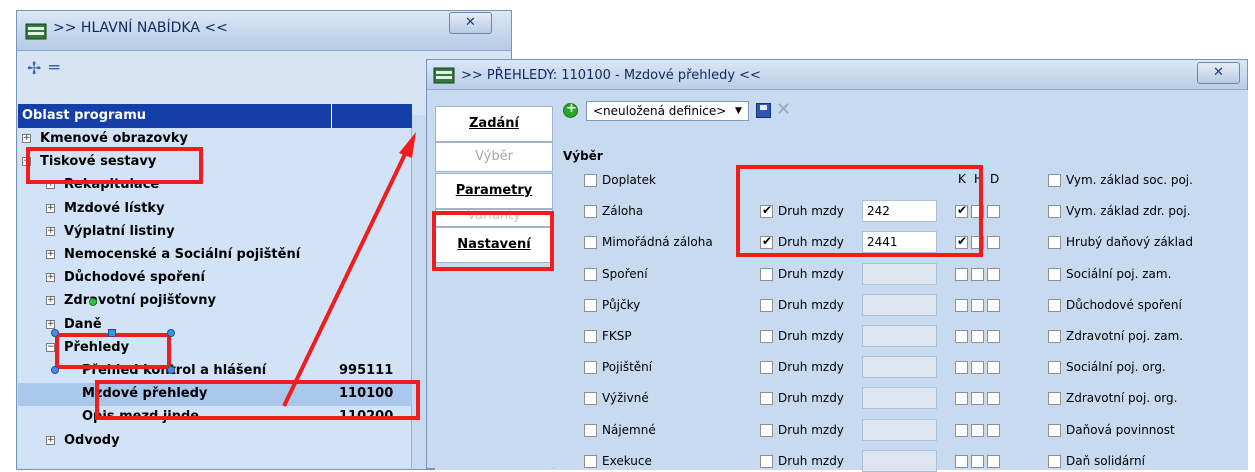  Describe the element at coordinates (629, 429) in the screenshot. I see `checkbox-left-label: Nájemné` at that location.